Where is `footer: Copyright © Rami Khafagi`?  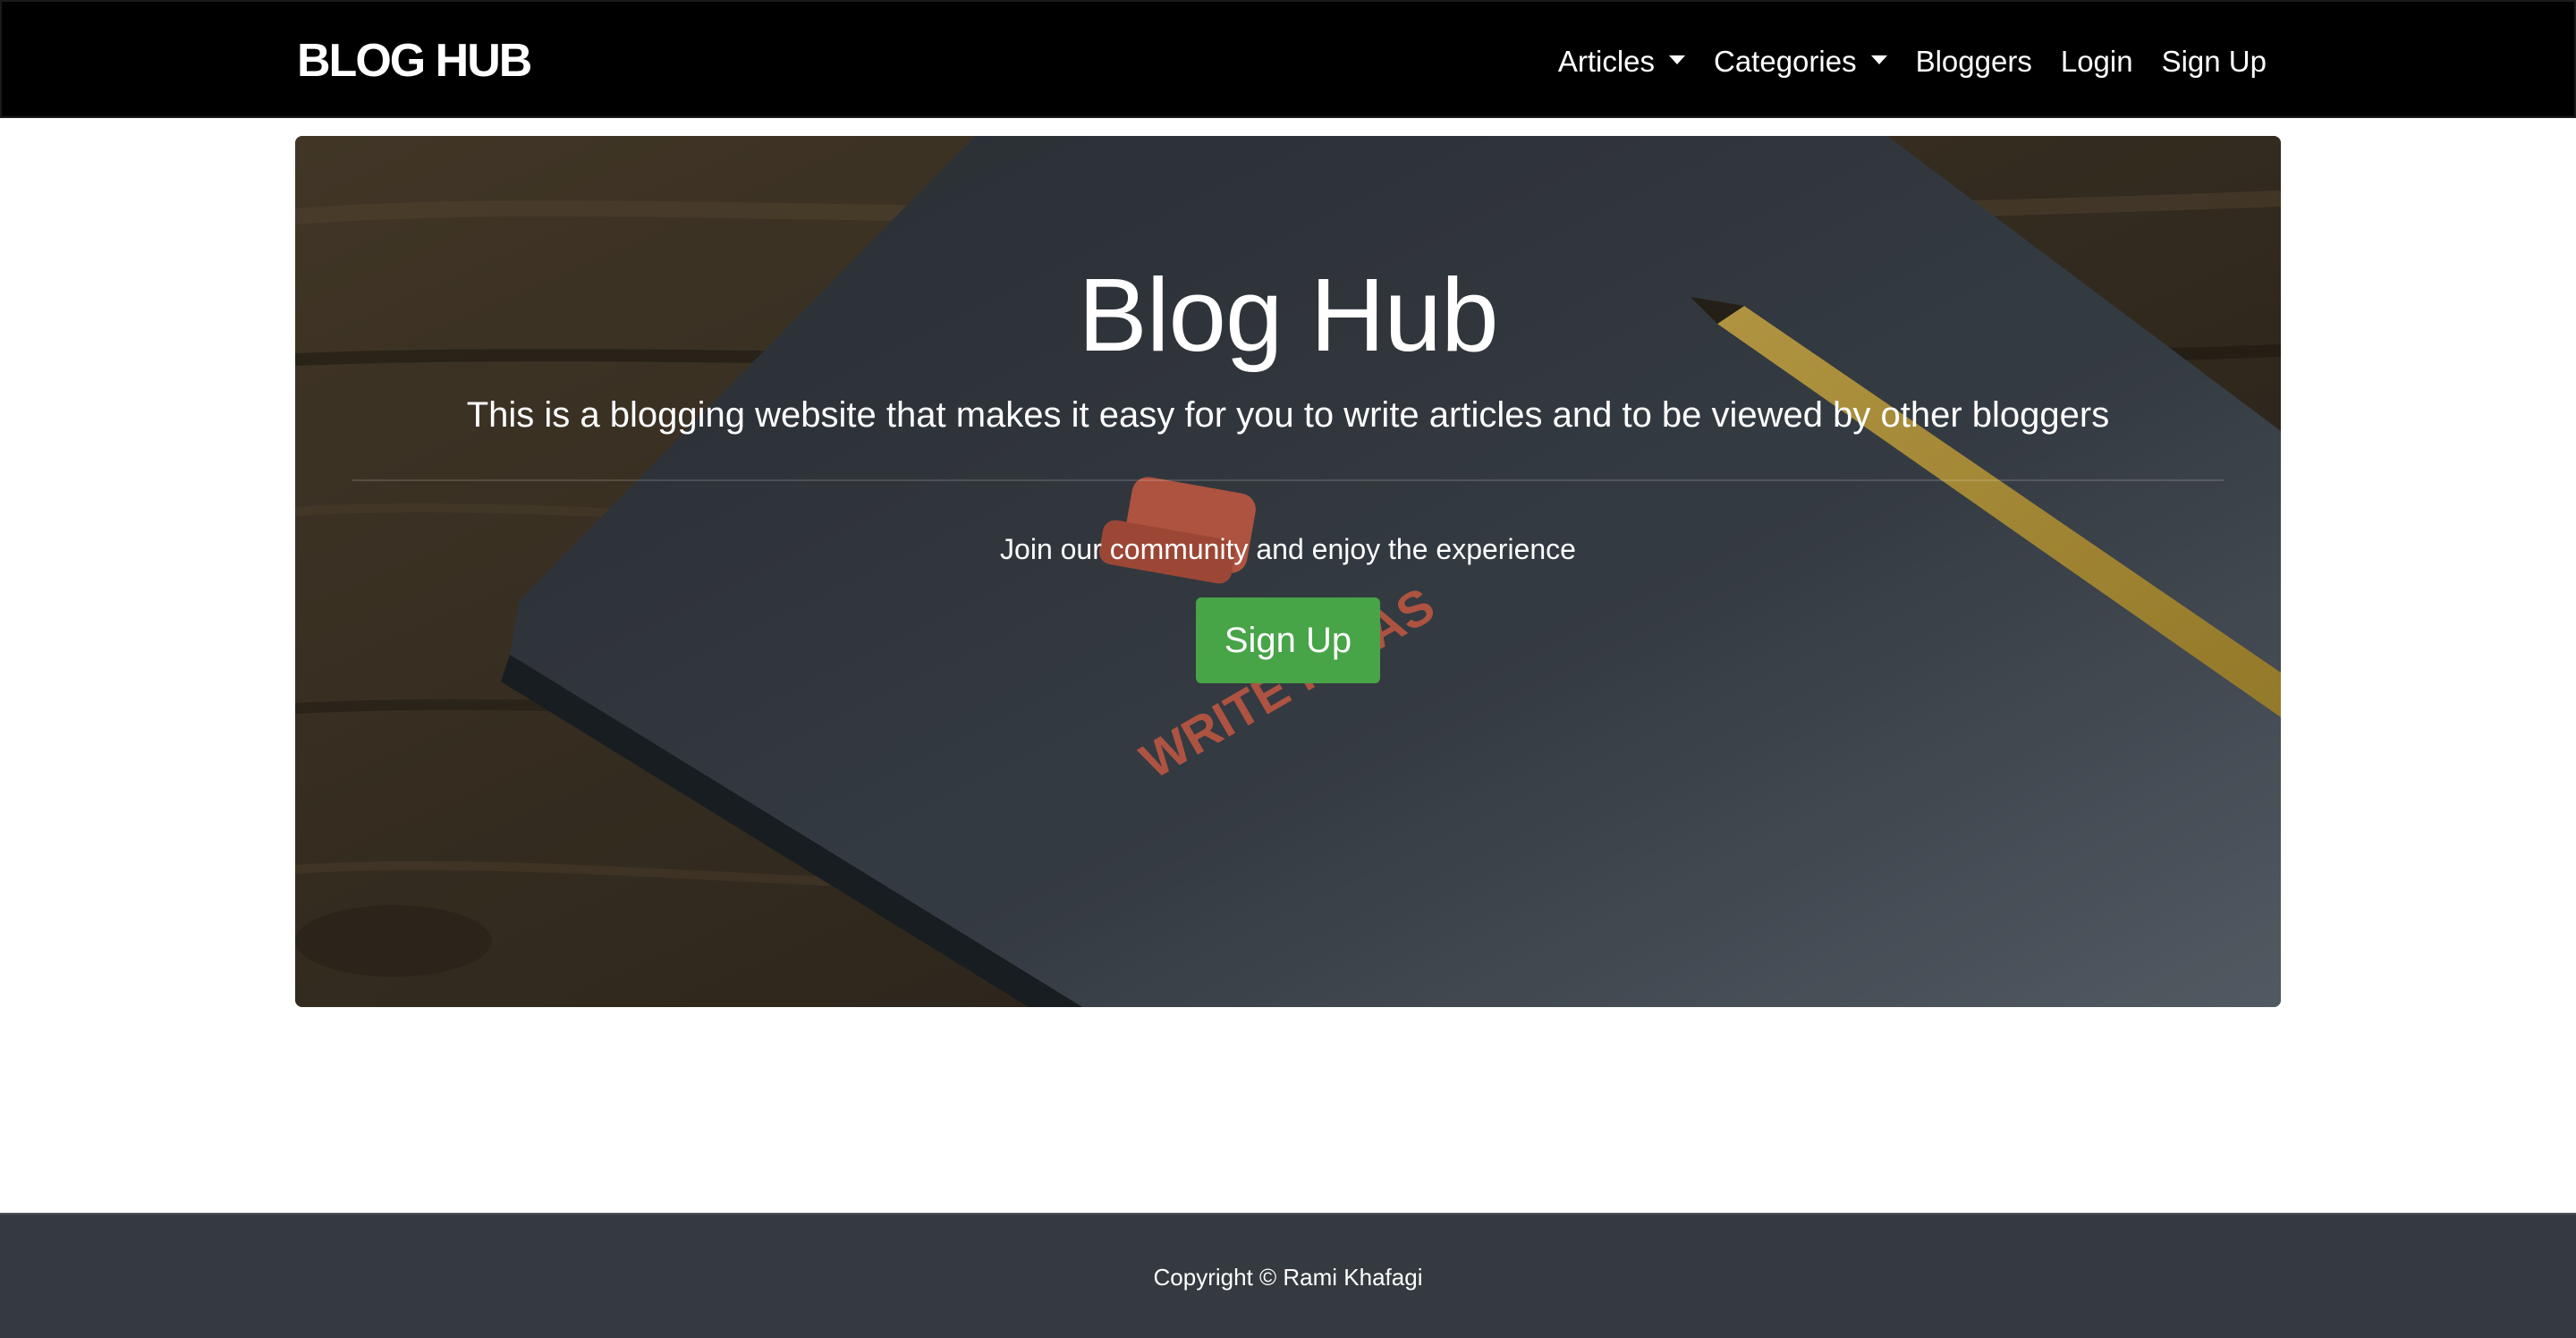 footer: Copyright © Rami Khafagi is located at coordinates (1288, 1275).